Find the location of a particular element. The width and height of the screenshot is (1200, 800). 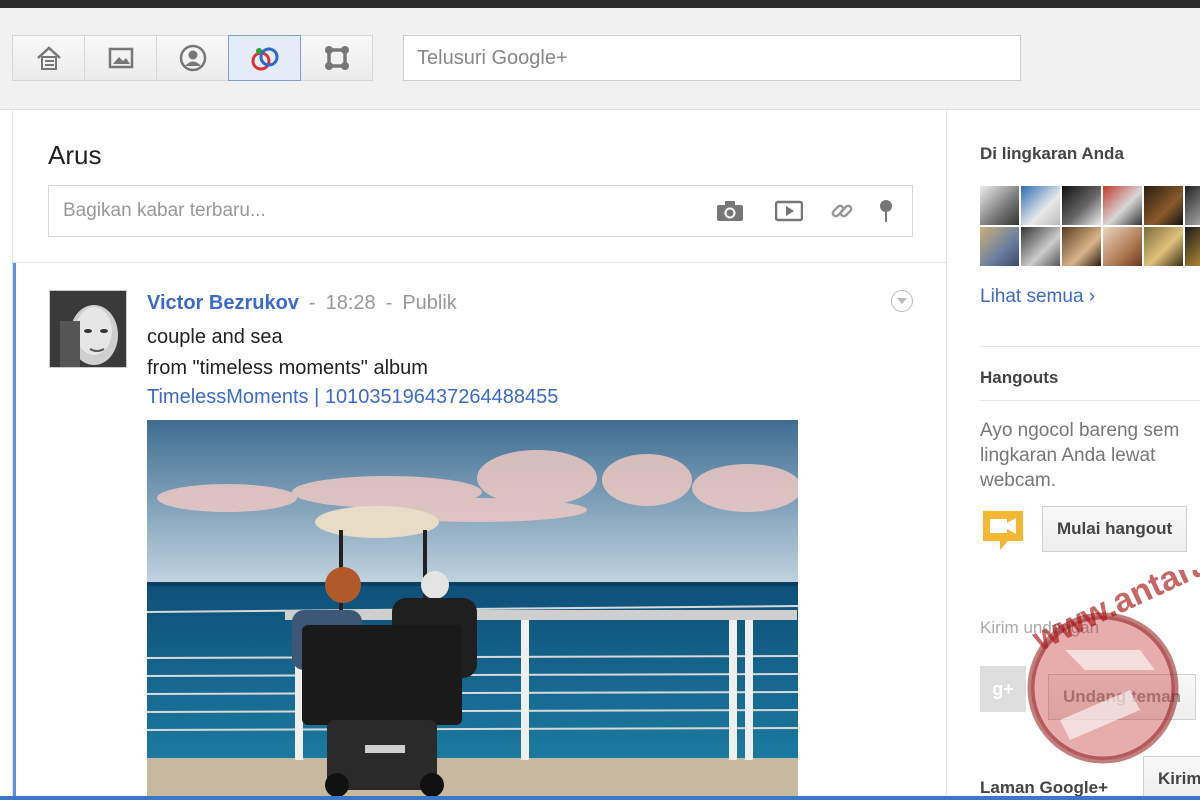

home-button is located at coordinates (48, 58).